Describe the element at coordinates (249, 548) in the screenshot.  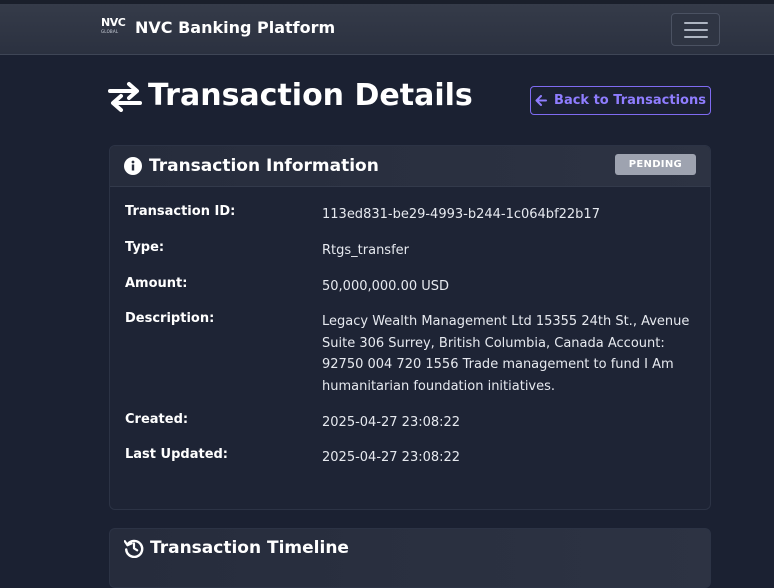
I see `card-title: Transaction Timeline` at that location.